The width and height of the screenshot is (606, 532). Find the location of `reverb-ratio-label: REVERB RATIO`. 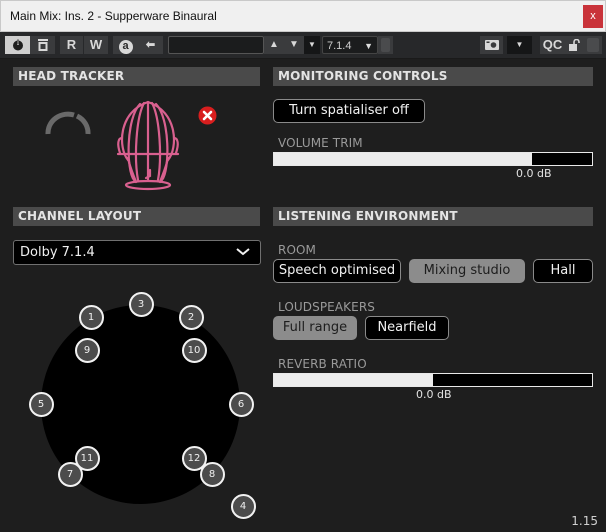

reverb-ratio-label: REVERB RATIO is located at coordinates (322, 364).